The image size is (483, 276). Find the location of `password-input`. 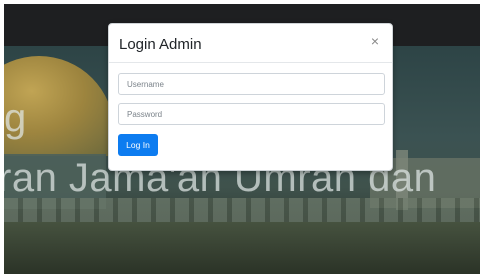

password-input is located at coordinates (251, 114).